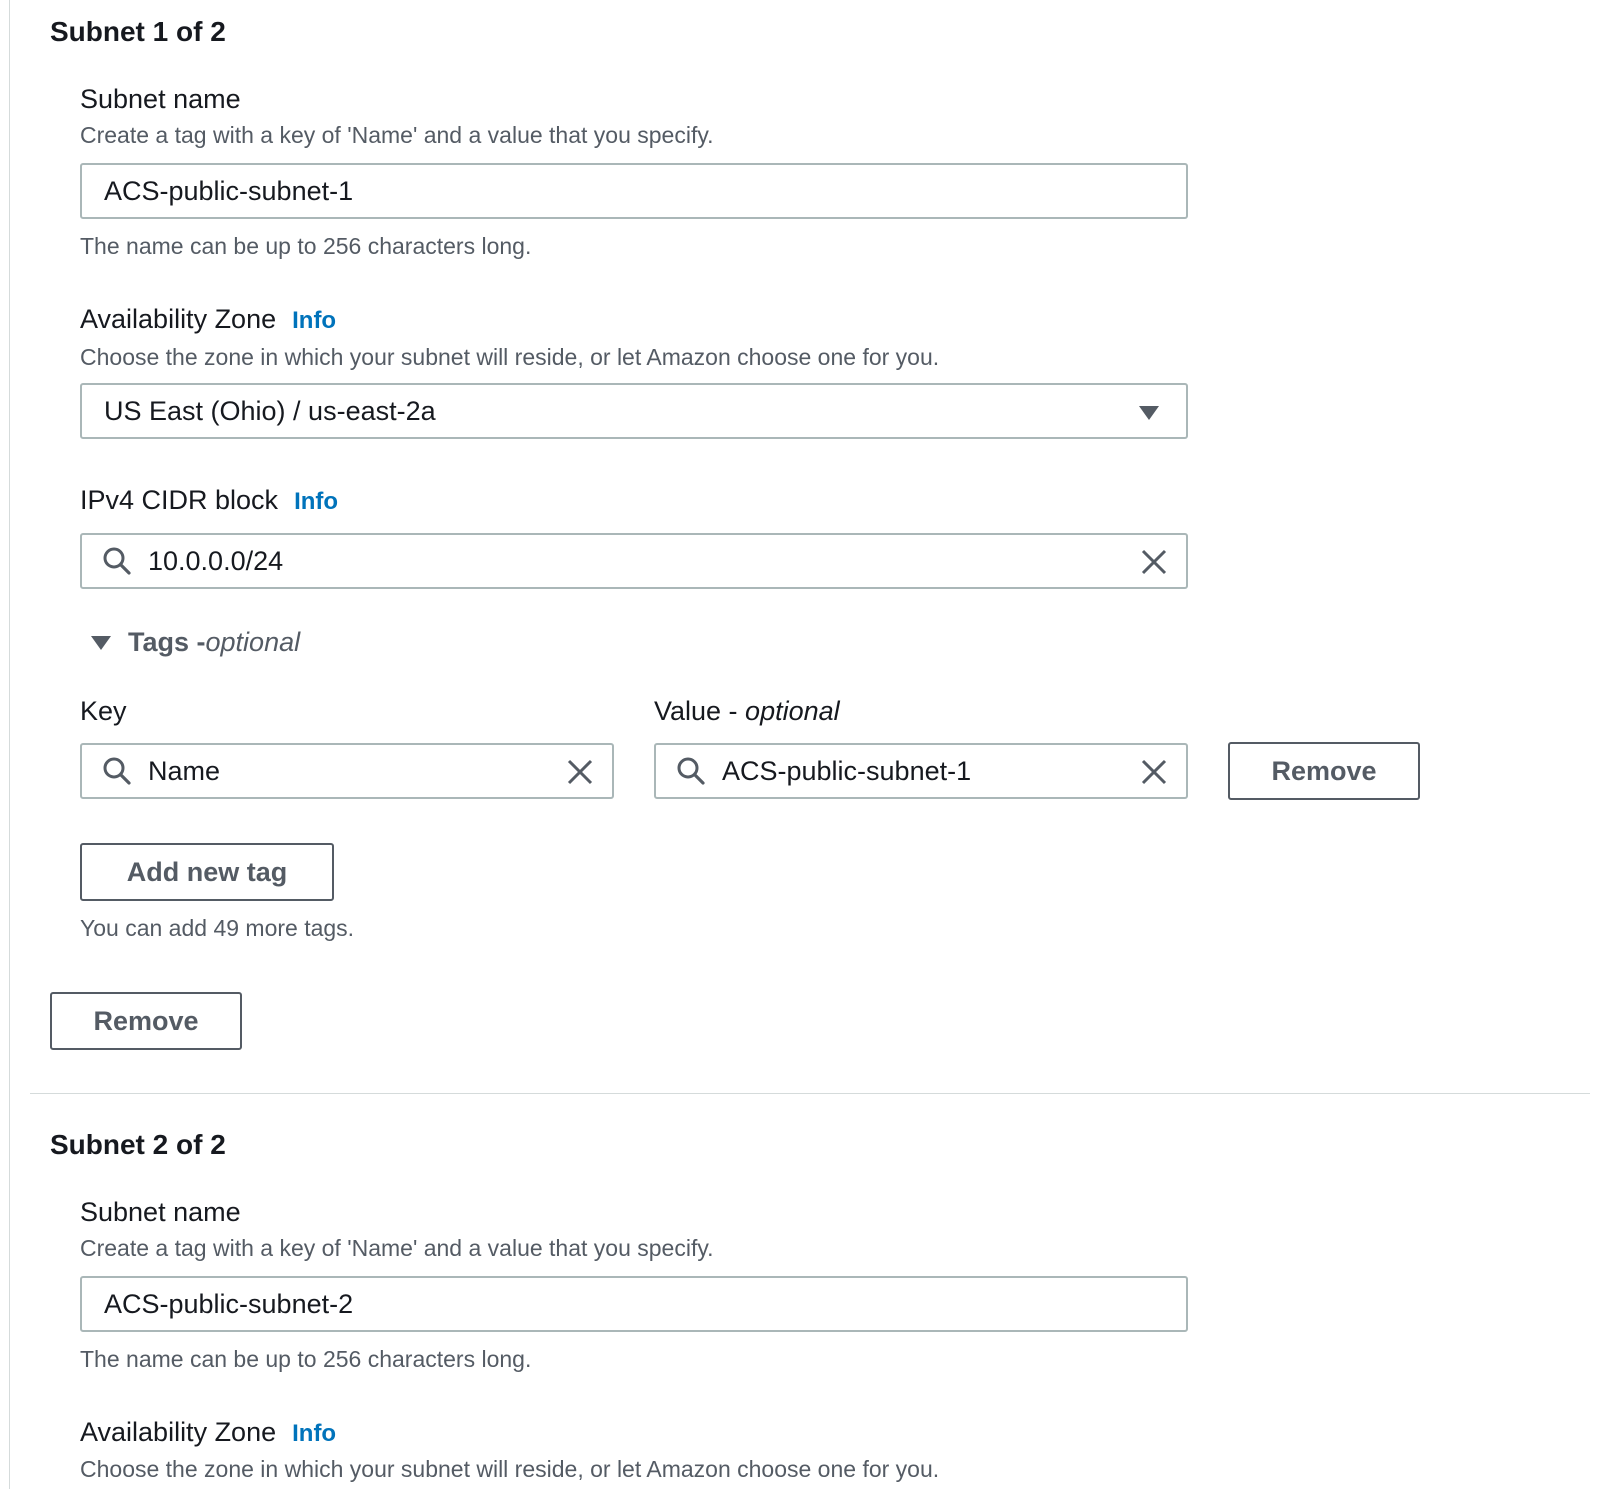  I want to click on tag-value-value: ACS-public-subnet-1, so click(847, 770).